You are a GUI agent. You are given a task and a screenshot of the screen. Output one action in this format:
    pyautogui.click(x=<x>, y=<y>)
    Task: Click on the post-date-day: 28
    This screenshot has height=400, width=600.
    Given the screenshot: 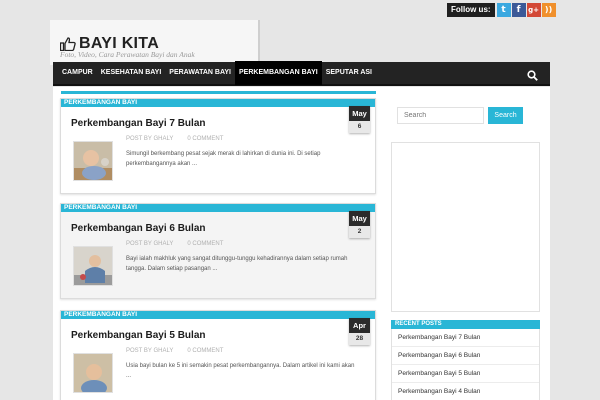 What is the action you would take?
    pyautogui.click(x=359, y=339)
    